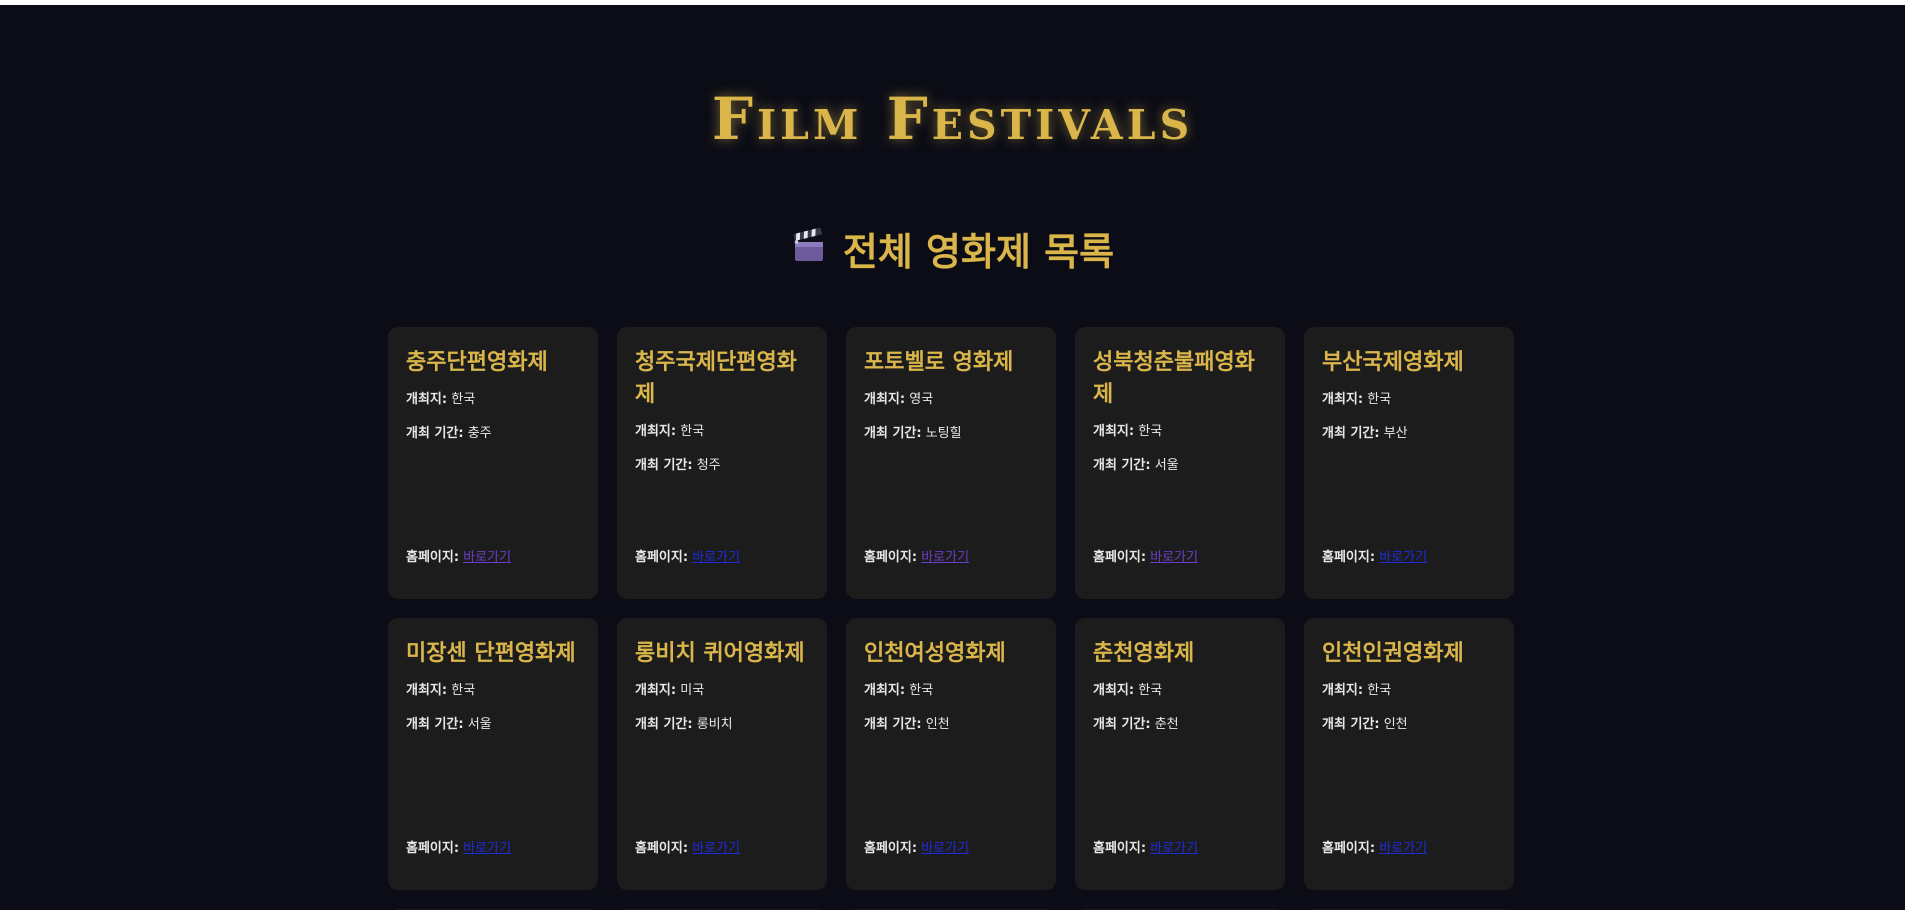 This screenshot has height=910, width=1905. What do you see at coordinates (809, 251) in the screenshot?
I see `clapper-board-icon` at bounding box center [809, 251].